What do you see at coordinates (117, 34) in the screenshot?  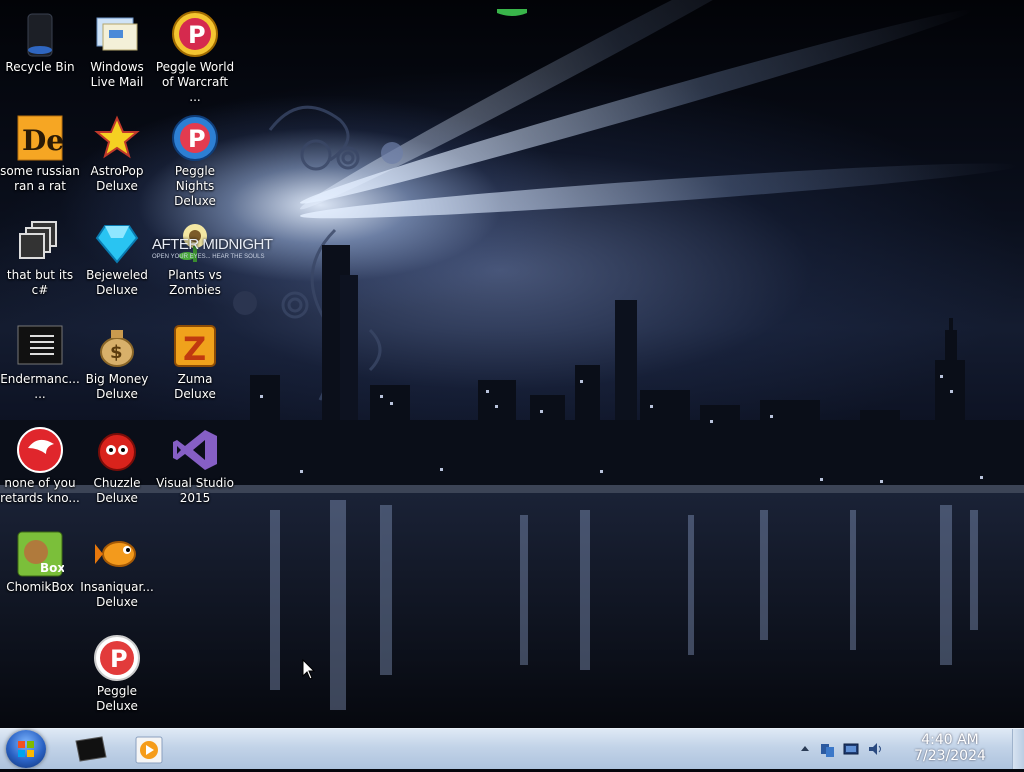 I see `mail-icon` at bounding box center [117, 34].